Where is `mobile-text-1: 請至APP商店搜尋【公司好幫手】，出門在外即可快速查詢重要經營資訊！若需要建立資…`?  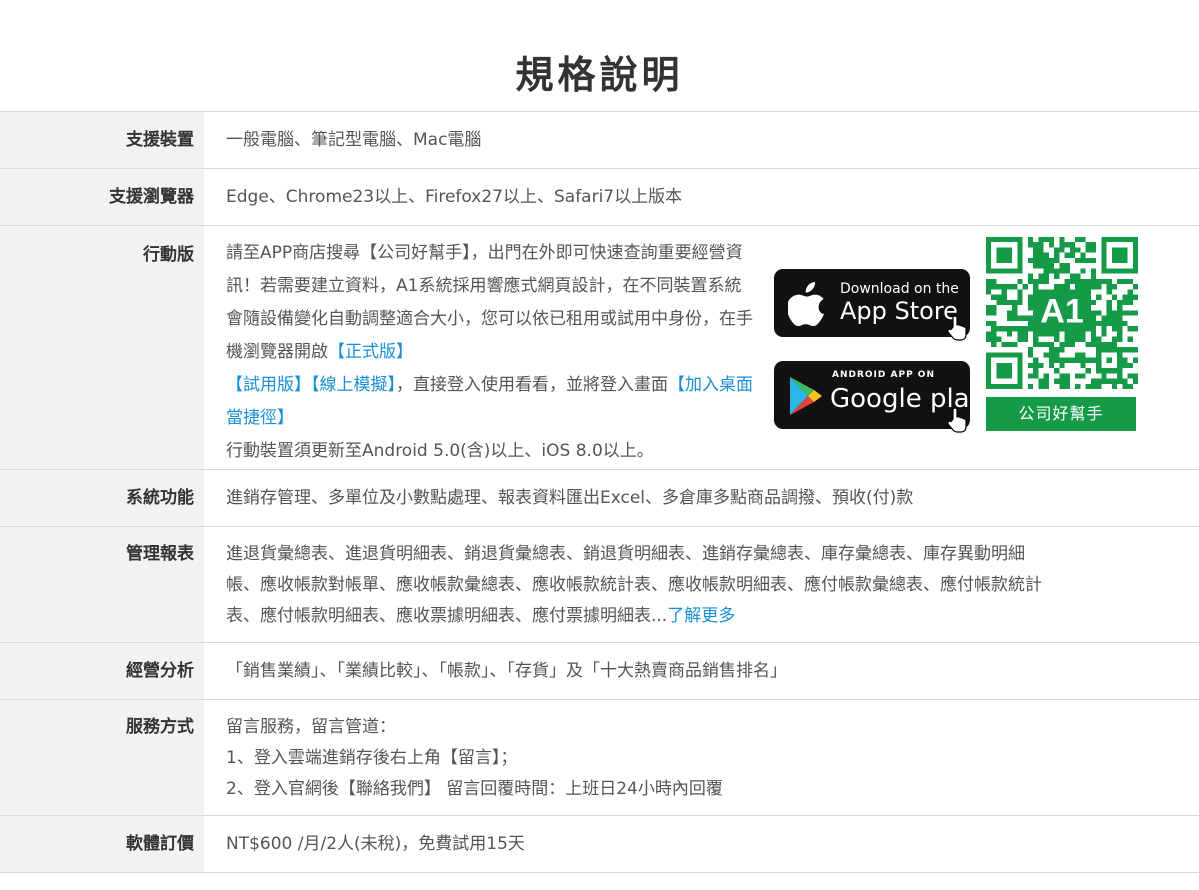 mobile-text-1: 請至APP商店搜尋【公司好幫手】，出門在外即可快速查詢重要經營資訊！若需要建立資… is located at coordinates (489, 302).